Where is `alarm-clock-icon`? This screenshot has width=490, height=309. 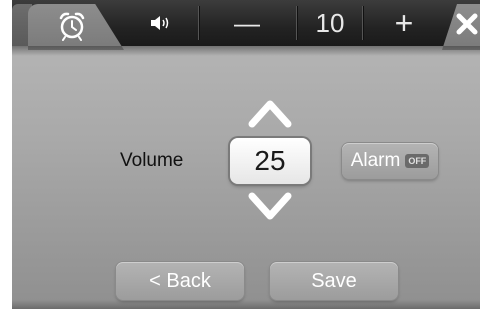 alarm-clock-icon is located at coordinates (72, 25).